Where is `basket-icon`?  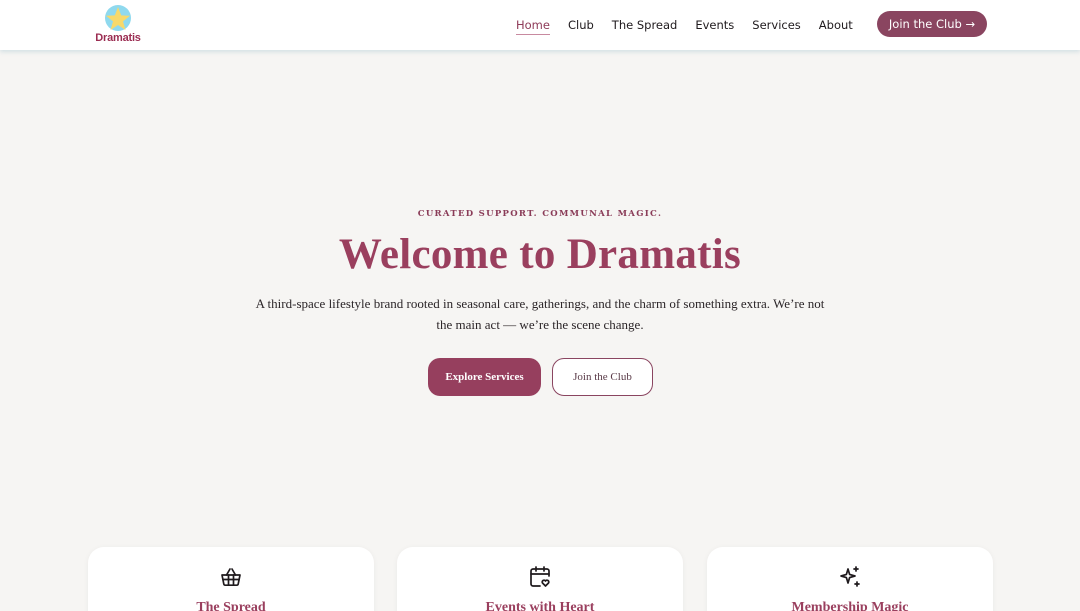 basket-icon is located at coordinates (231, 577).